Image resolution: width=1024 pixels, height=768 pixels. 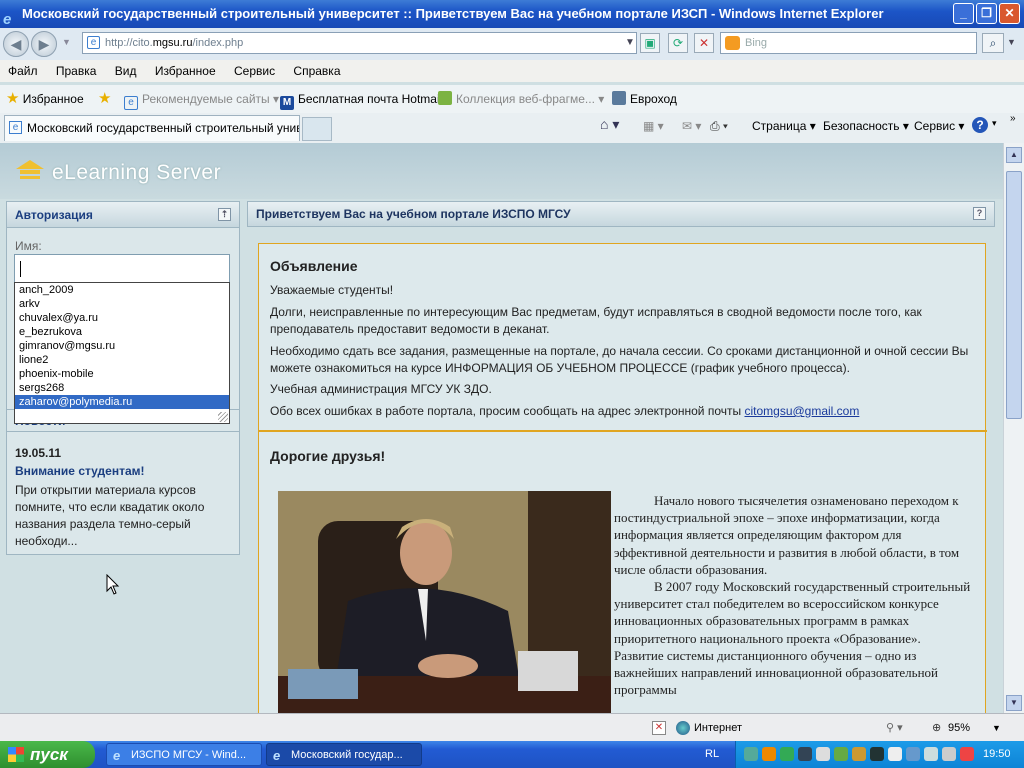 I want to click on protected-mode-icon: ⚲ ▾, so click(x=894, y=728).